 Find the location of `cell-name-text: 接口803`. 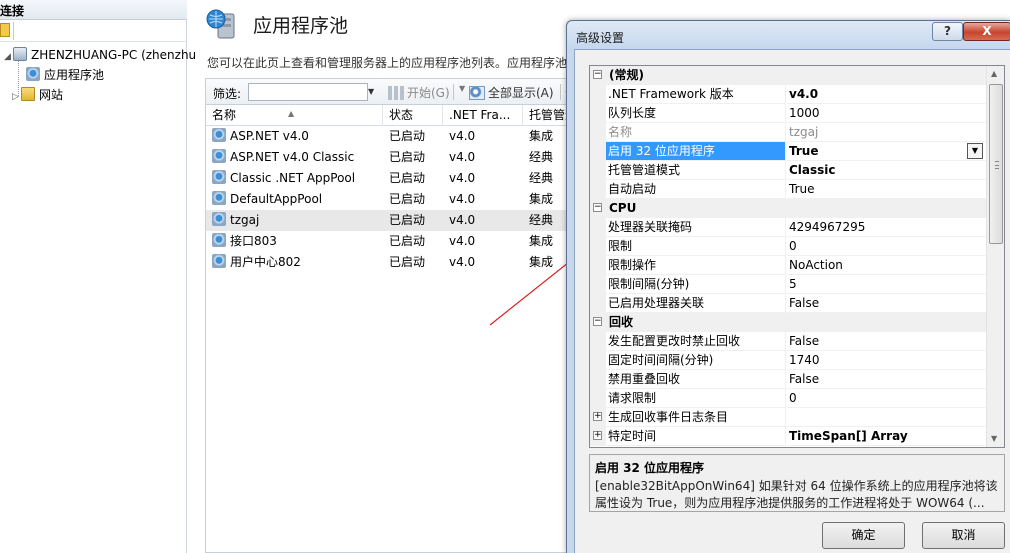

cell-name-text: 接口803 is located at coordinates (253, 241).